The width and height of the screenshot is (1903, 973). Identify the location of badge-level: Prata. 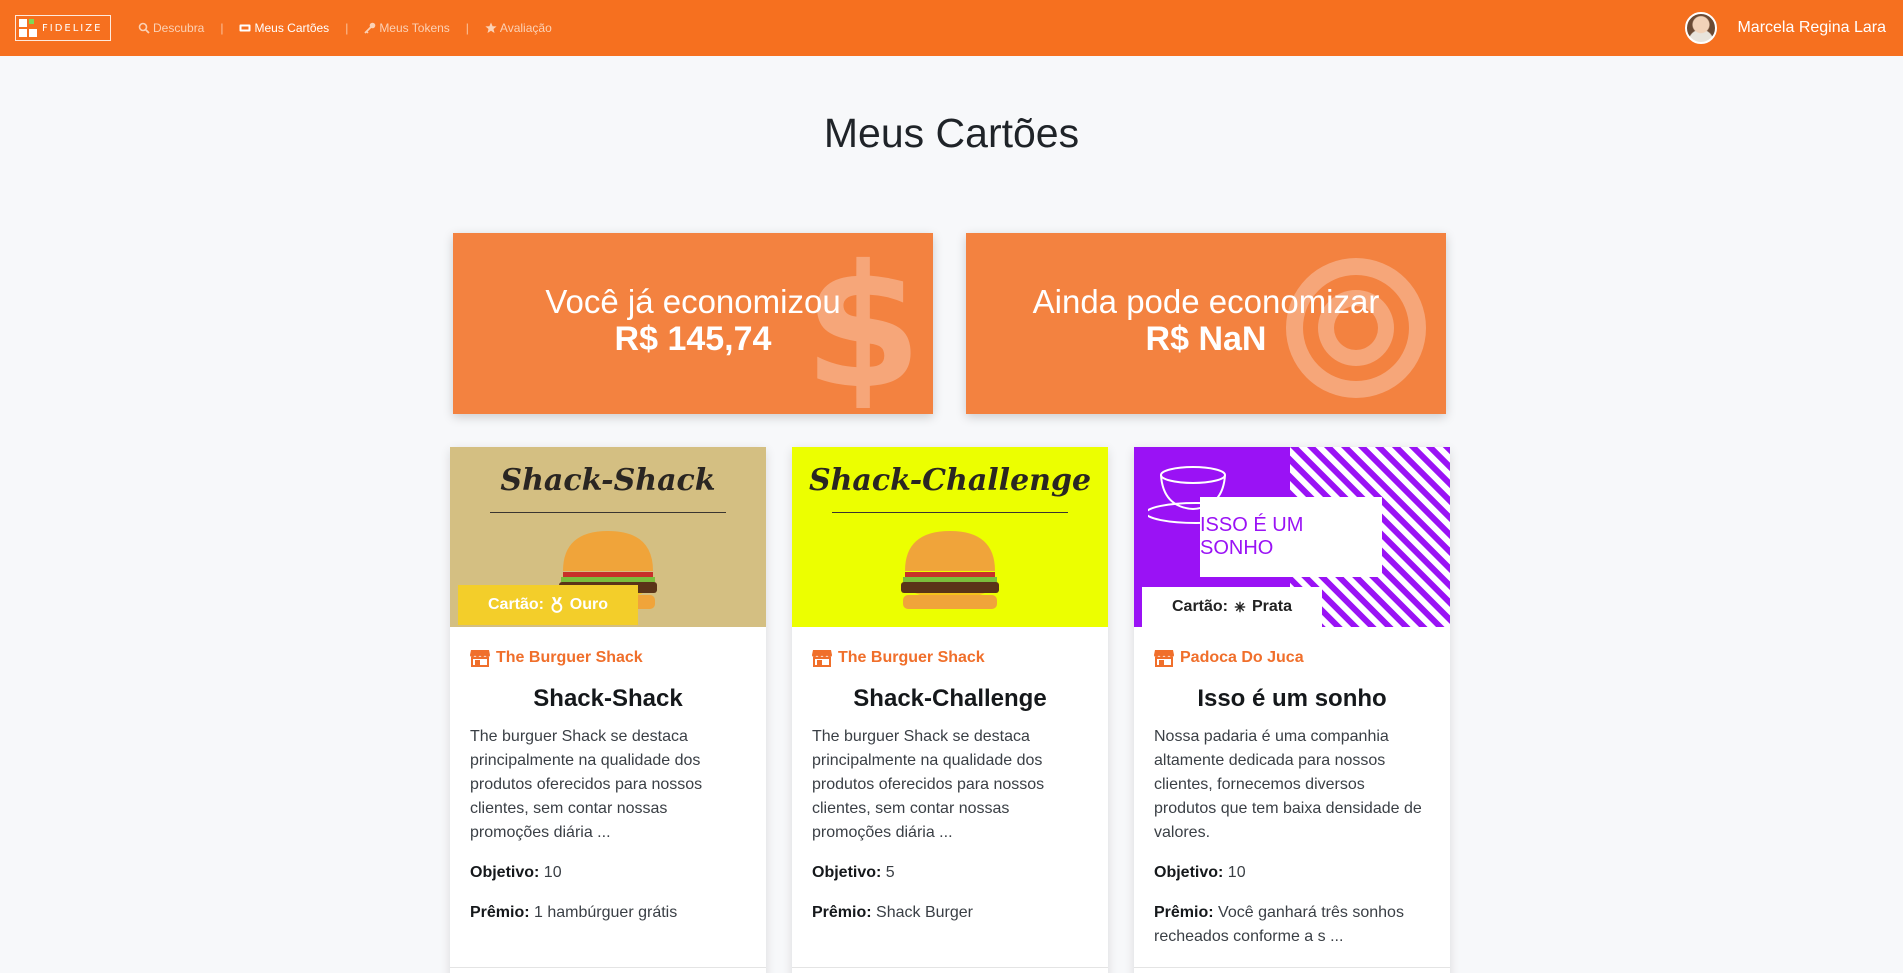
(1271, 606).